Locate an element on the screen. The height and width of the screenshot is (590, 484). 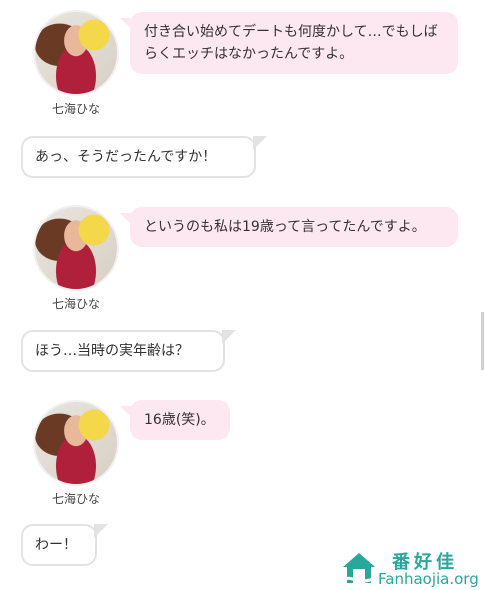
message-text: わー！ is located at coordinates (56, 545).